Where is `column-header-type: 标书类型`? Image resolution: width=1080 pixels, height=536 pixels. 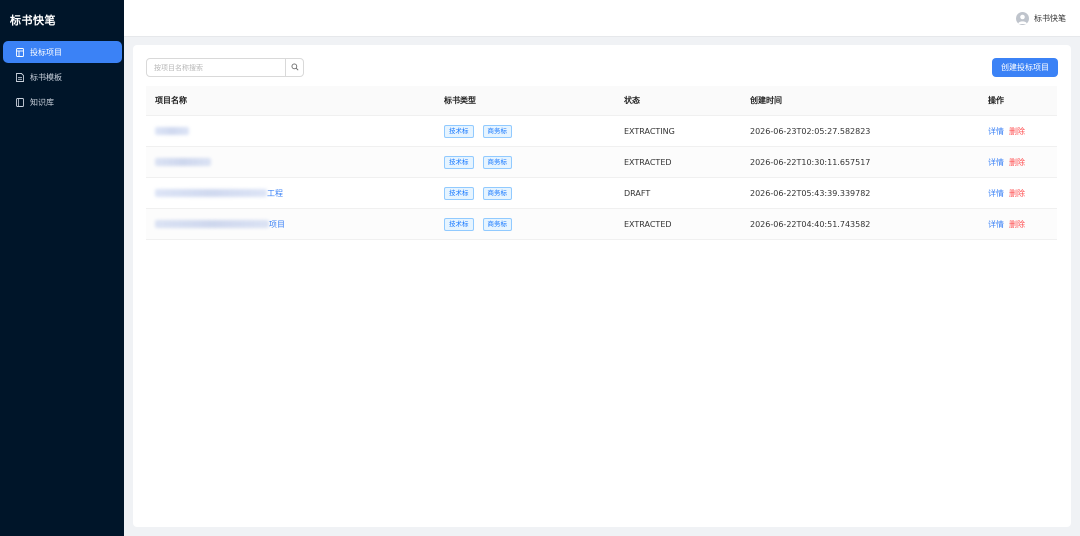 column-header-type: 标书类型 is located at coordinates (460, 100).